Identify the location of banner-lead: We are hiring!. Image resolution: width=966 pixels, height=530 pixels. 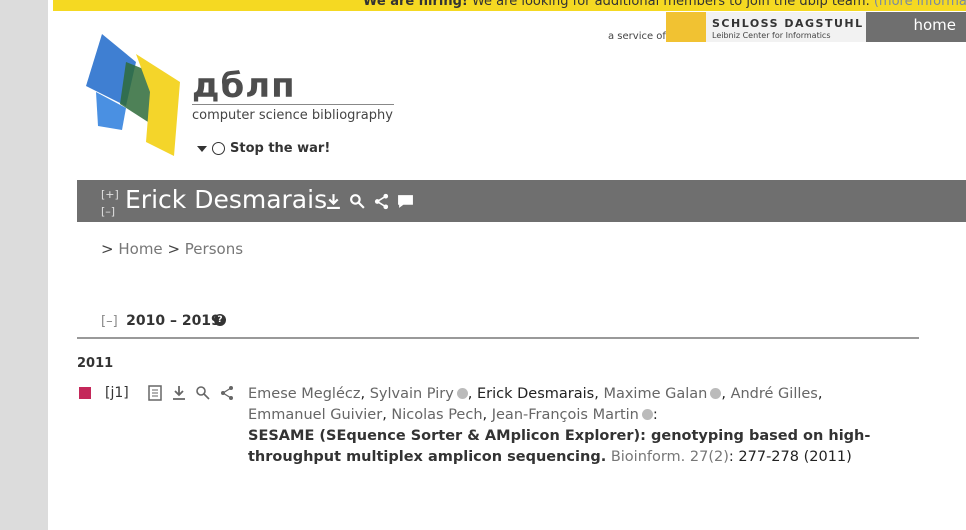
(415, 4).